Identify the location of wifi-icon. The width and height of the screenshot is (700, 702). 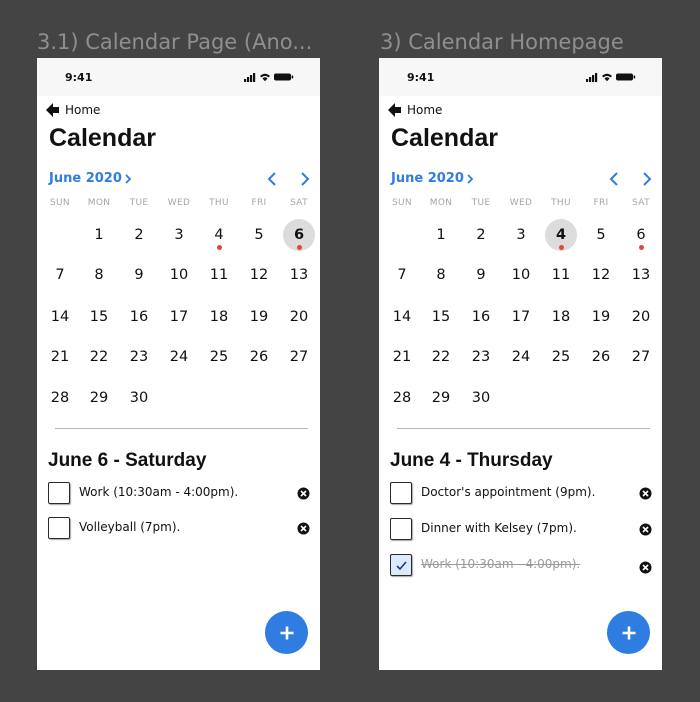
(265, 77).